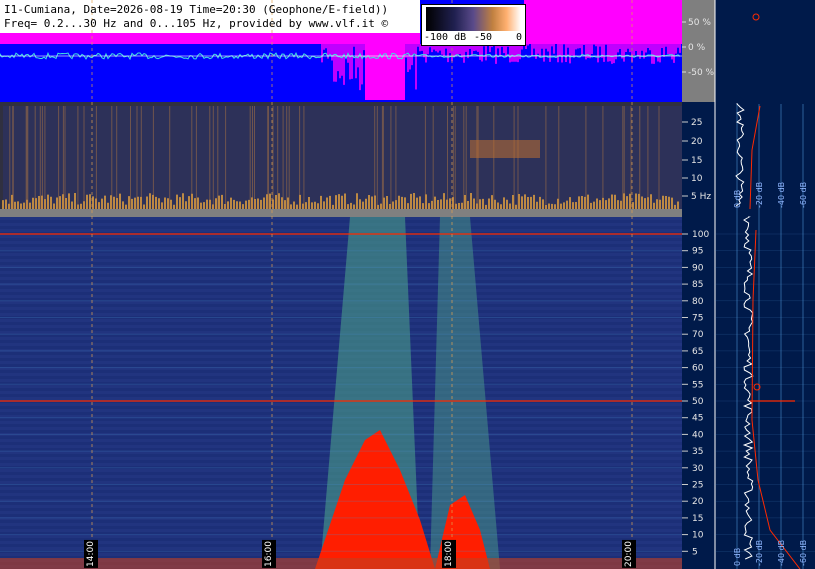  What do you see at coordinates (697, 486) in the screenshot?
I see `main-tick-label: 25` at bounding box center [697, 486].